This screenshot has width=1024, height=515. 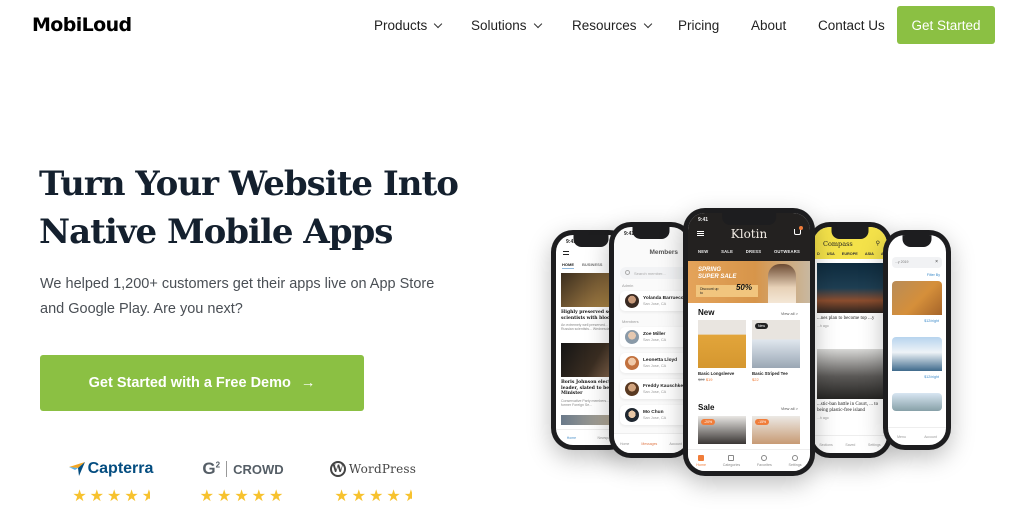 I want to click on headline-line-1: Turn Your Website Into, so click(x=249, y=184).